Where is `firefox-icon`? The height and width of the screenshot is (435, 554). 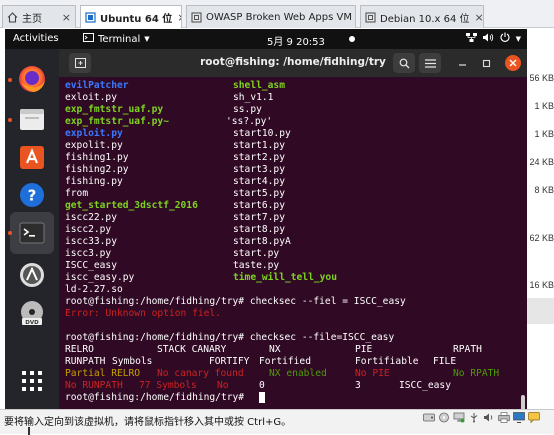
firefox-icon is located at coordinates (32, 79).